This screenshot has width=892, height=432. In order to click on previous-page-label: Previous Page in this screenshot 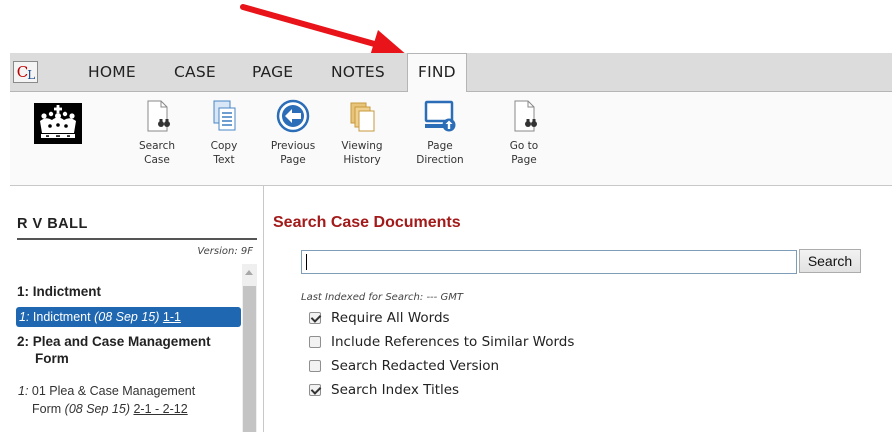, I will do `click(293, 153)`.